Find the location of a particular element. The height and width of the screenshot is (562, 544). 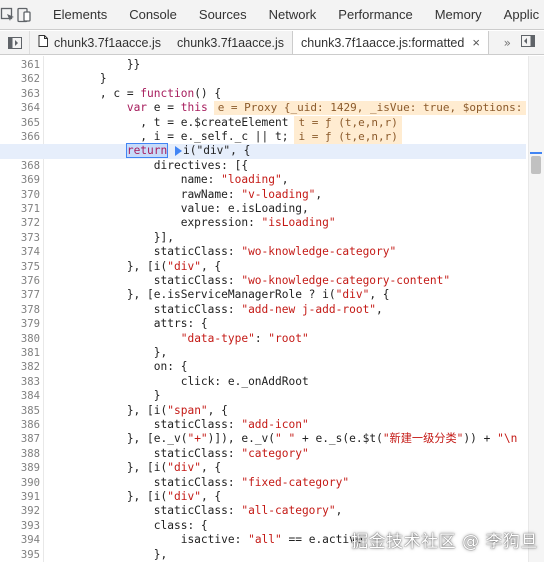

line-number: 385 is located at coordinates (20, 411).